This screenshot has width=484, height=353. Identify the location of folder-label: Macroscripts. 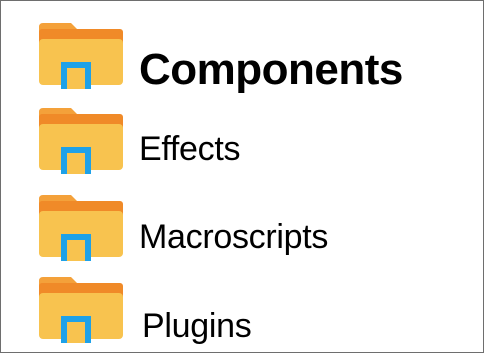
(234, 237).